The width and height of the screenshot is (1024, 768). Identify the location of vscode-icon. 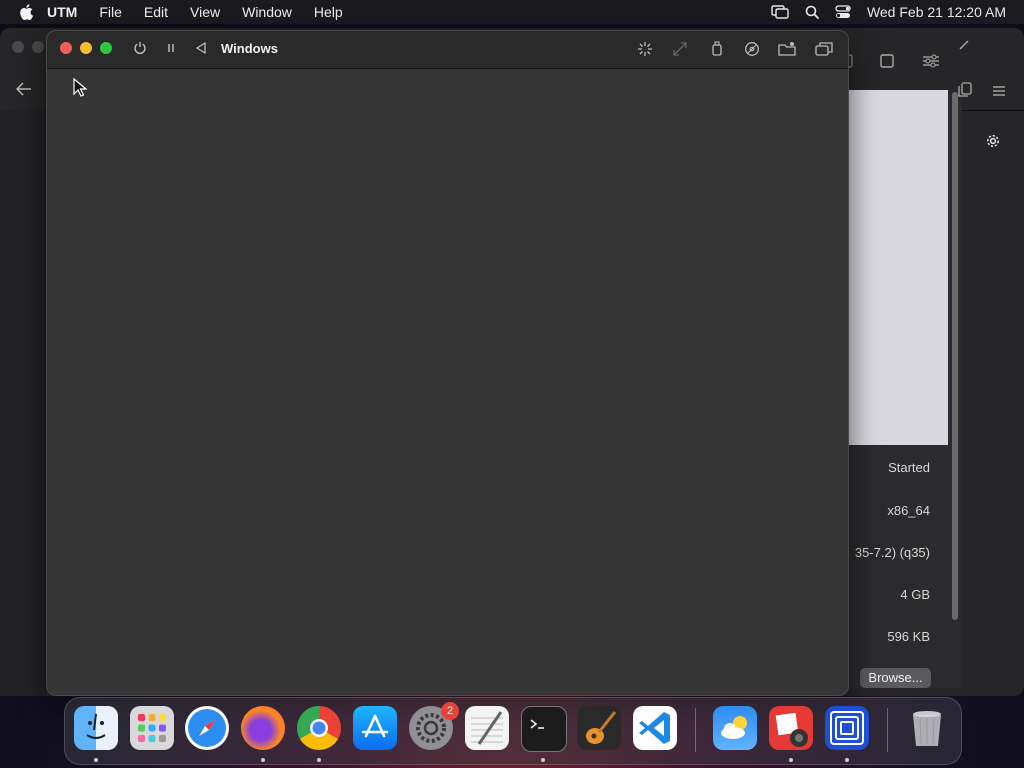
(655, 728).